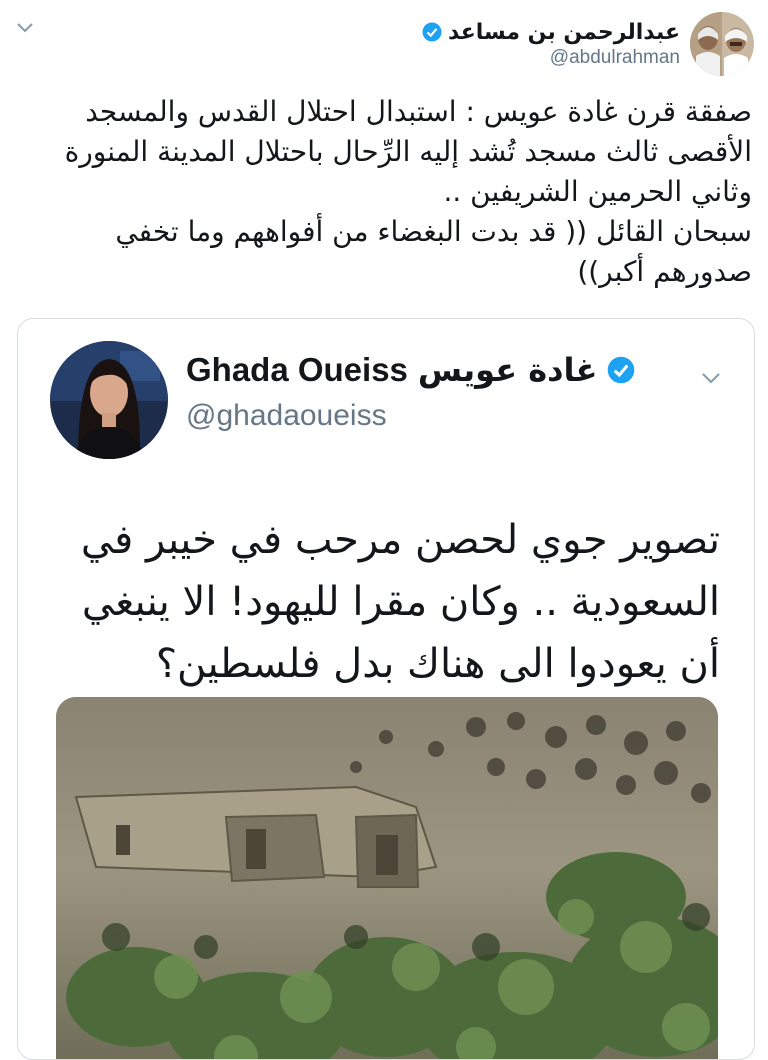  What do you see at coordinates (410, 392) in the screenshot?
I see `quoted-author-names: Ghada Oueiss غادة عويس @ghadaoueiss` at bounding box center [410, 392].